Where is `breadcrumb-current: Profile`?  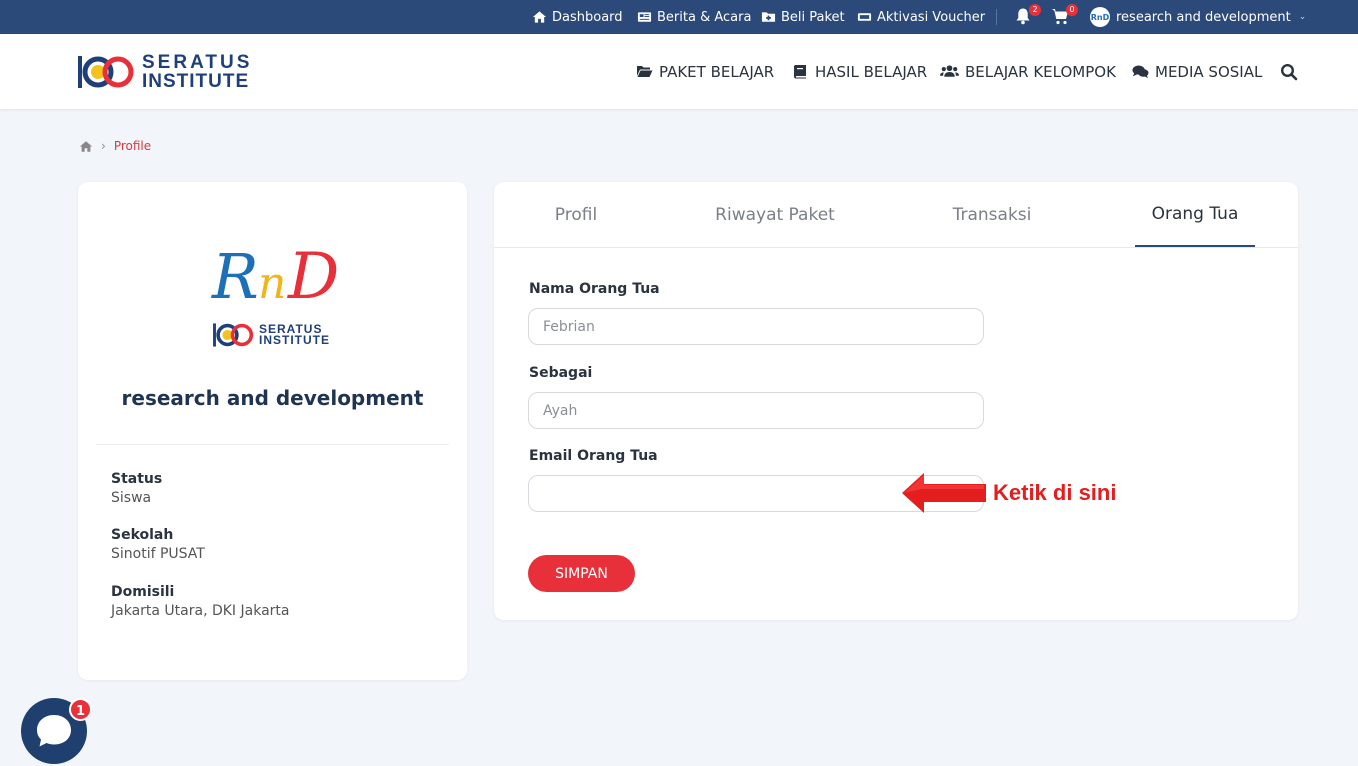
breadcrumb-current: Profile is located at coordinates (132, 146).